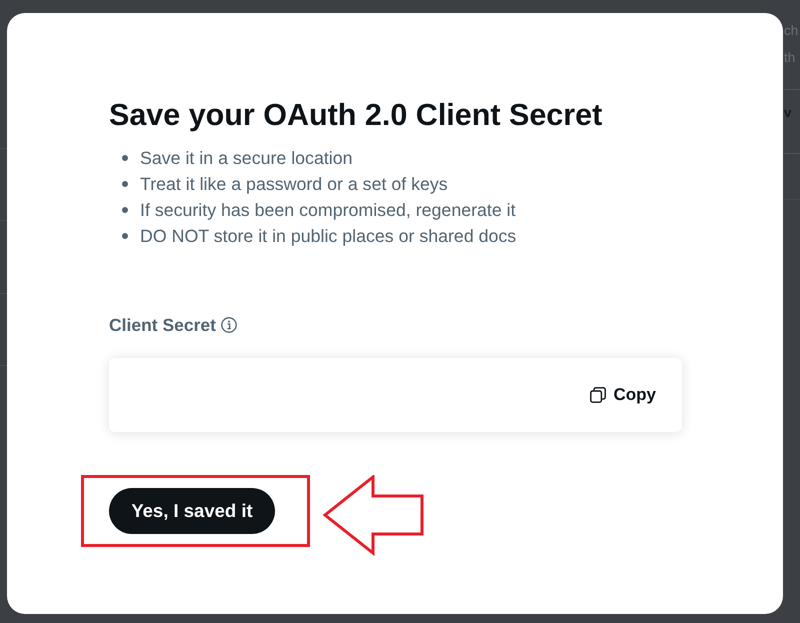  What do you see at coordinates (328, 236) in the screenshot?
I see `tip-text: DO NOT store it in public places or shared docs` at bounding box center [328, 236].